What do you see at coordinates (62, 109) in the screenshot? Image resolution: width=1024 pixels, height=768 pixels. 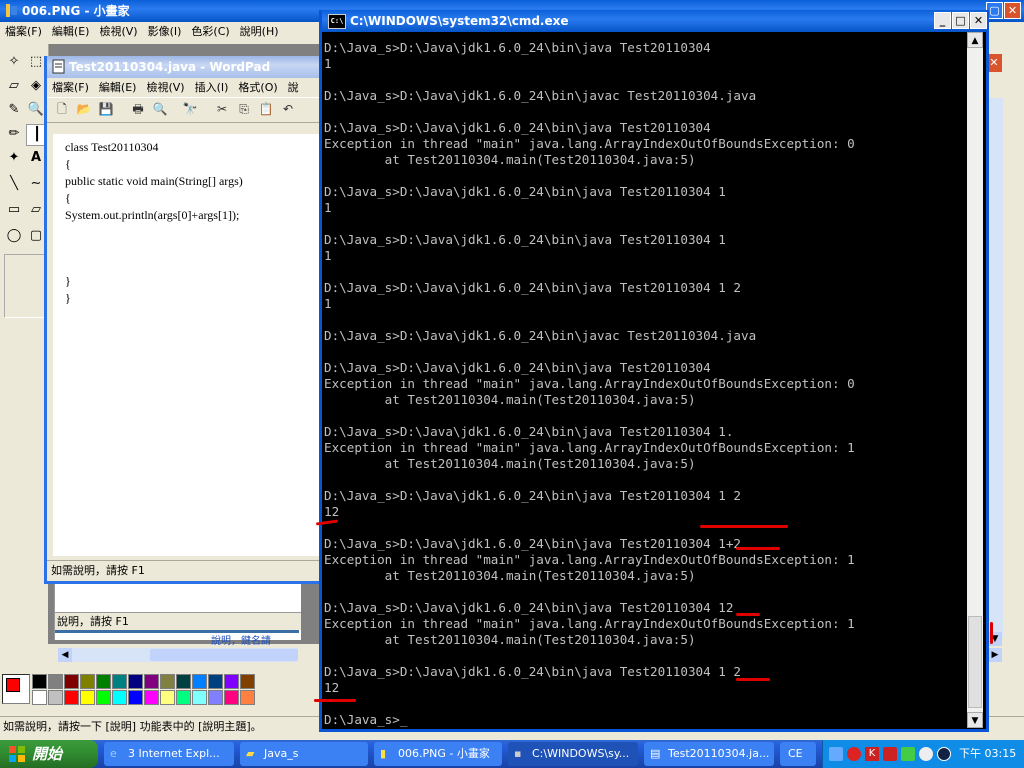 I see `new-document-icon: 🗋` at bounding box center [62, 109].